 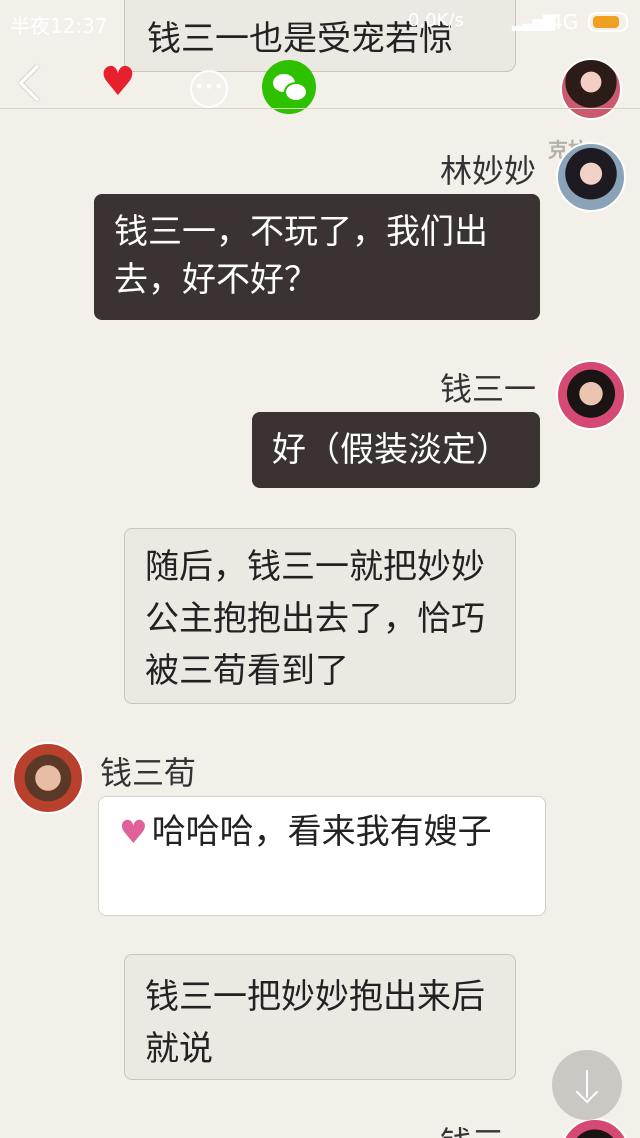 I want to click on network-speed: 0.0K/s, so click(x=436, y=20).